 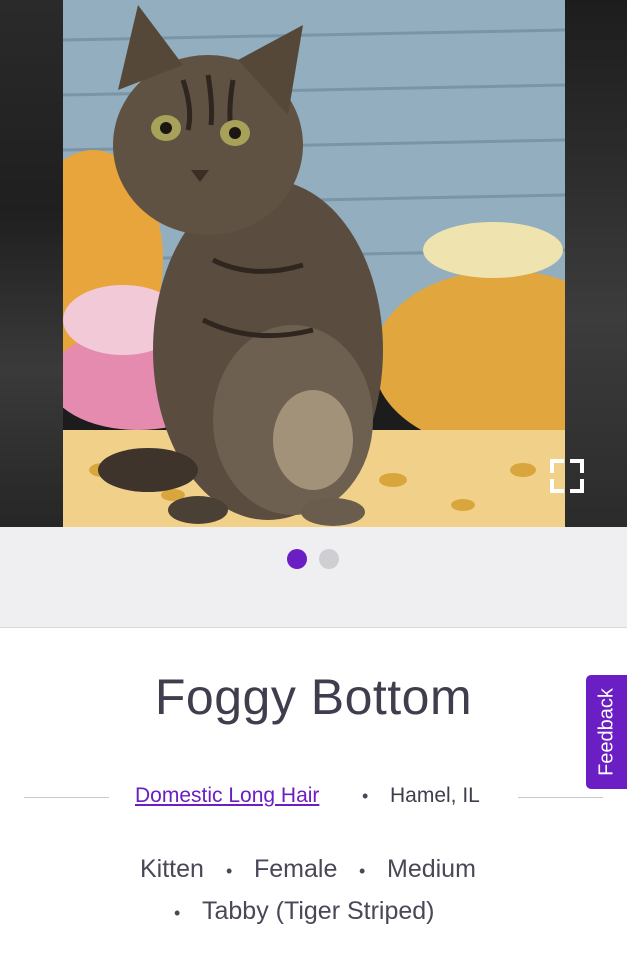 What do you see at coordinates (431, 869) in the screenshot?
I see `size-text: Medium` at bounding box center [431, 869].